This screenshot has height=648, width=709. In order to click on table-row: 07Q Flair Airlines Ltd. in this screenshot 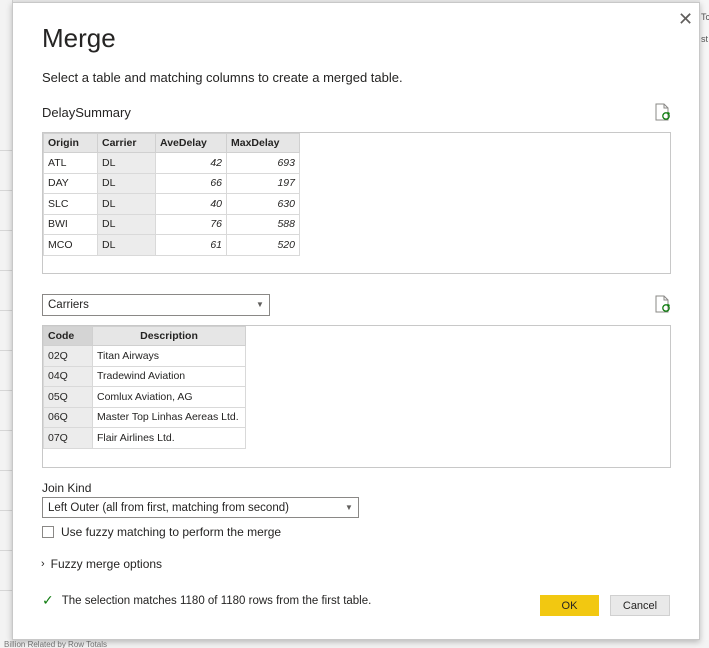, I will do `click(144, 438)`.